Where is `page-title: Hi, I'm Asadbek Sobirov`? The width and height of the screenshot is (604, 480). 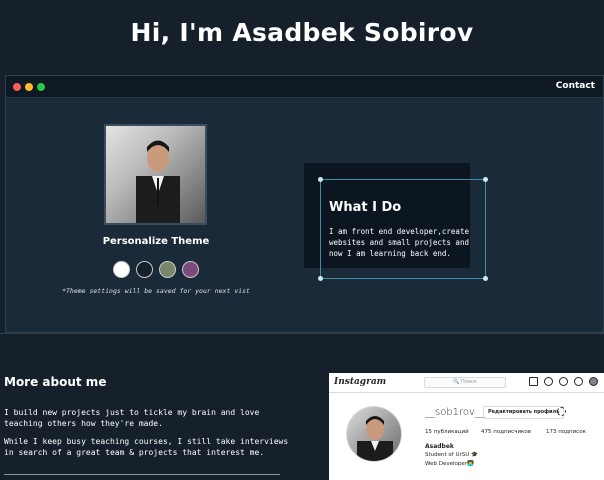 page-title: Hi, I'm Asadbek Sobirov is located at coordinates (302, 32).